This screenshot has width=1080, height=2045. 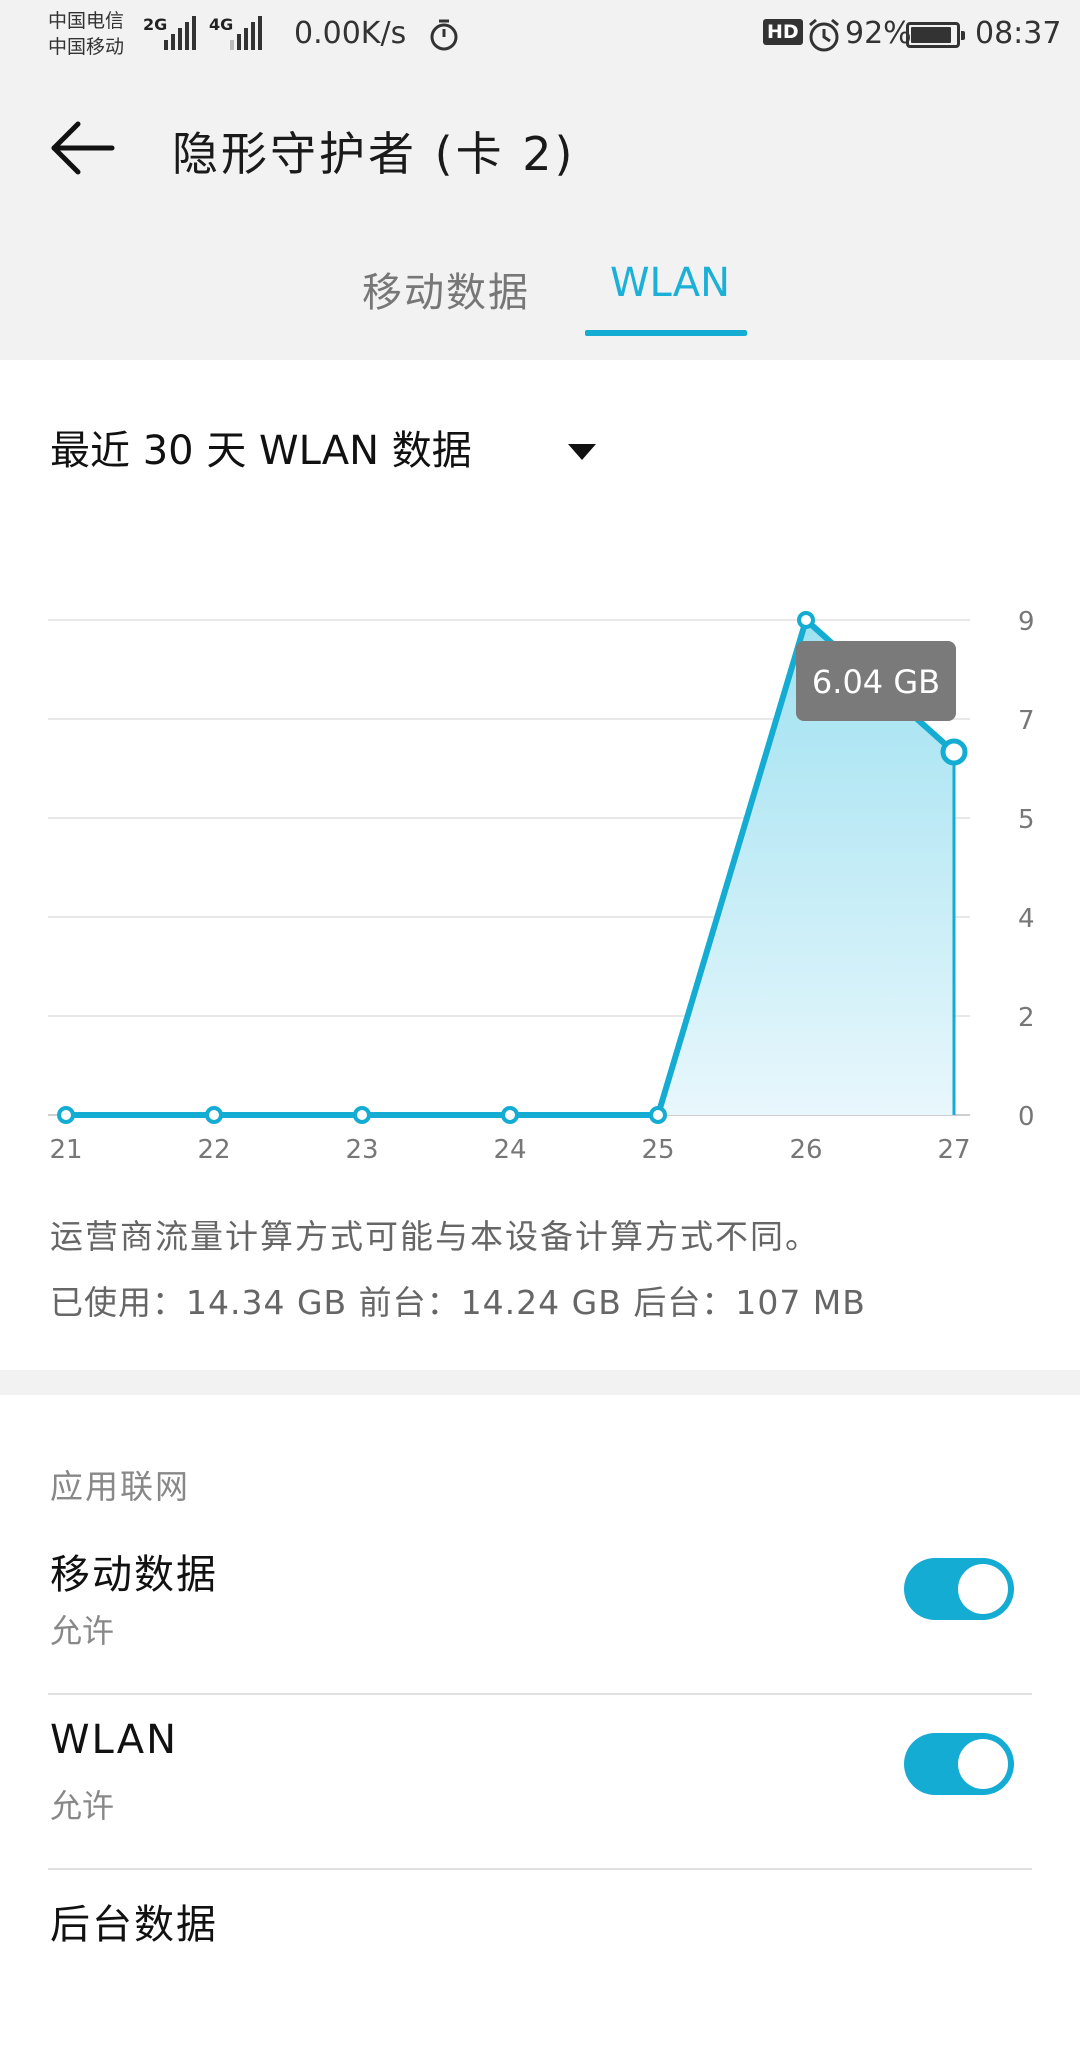 What do you see at coordinates (824, 35) in the screenshot?
I see `alarm-icon` at bounding box center [824, 35].